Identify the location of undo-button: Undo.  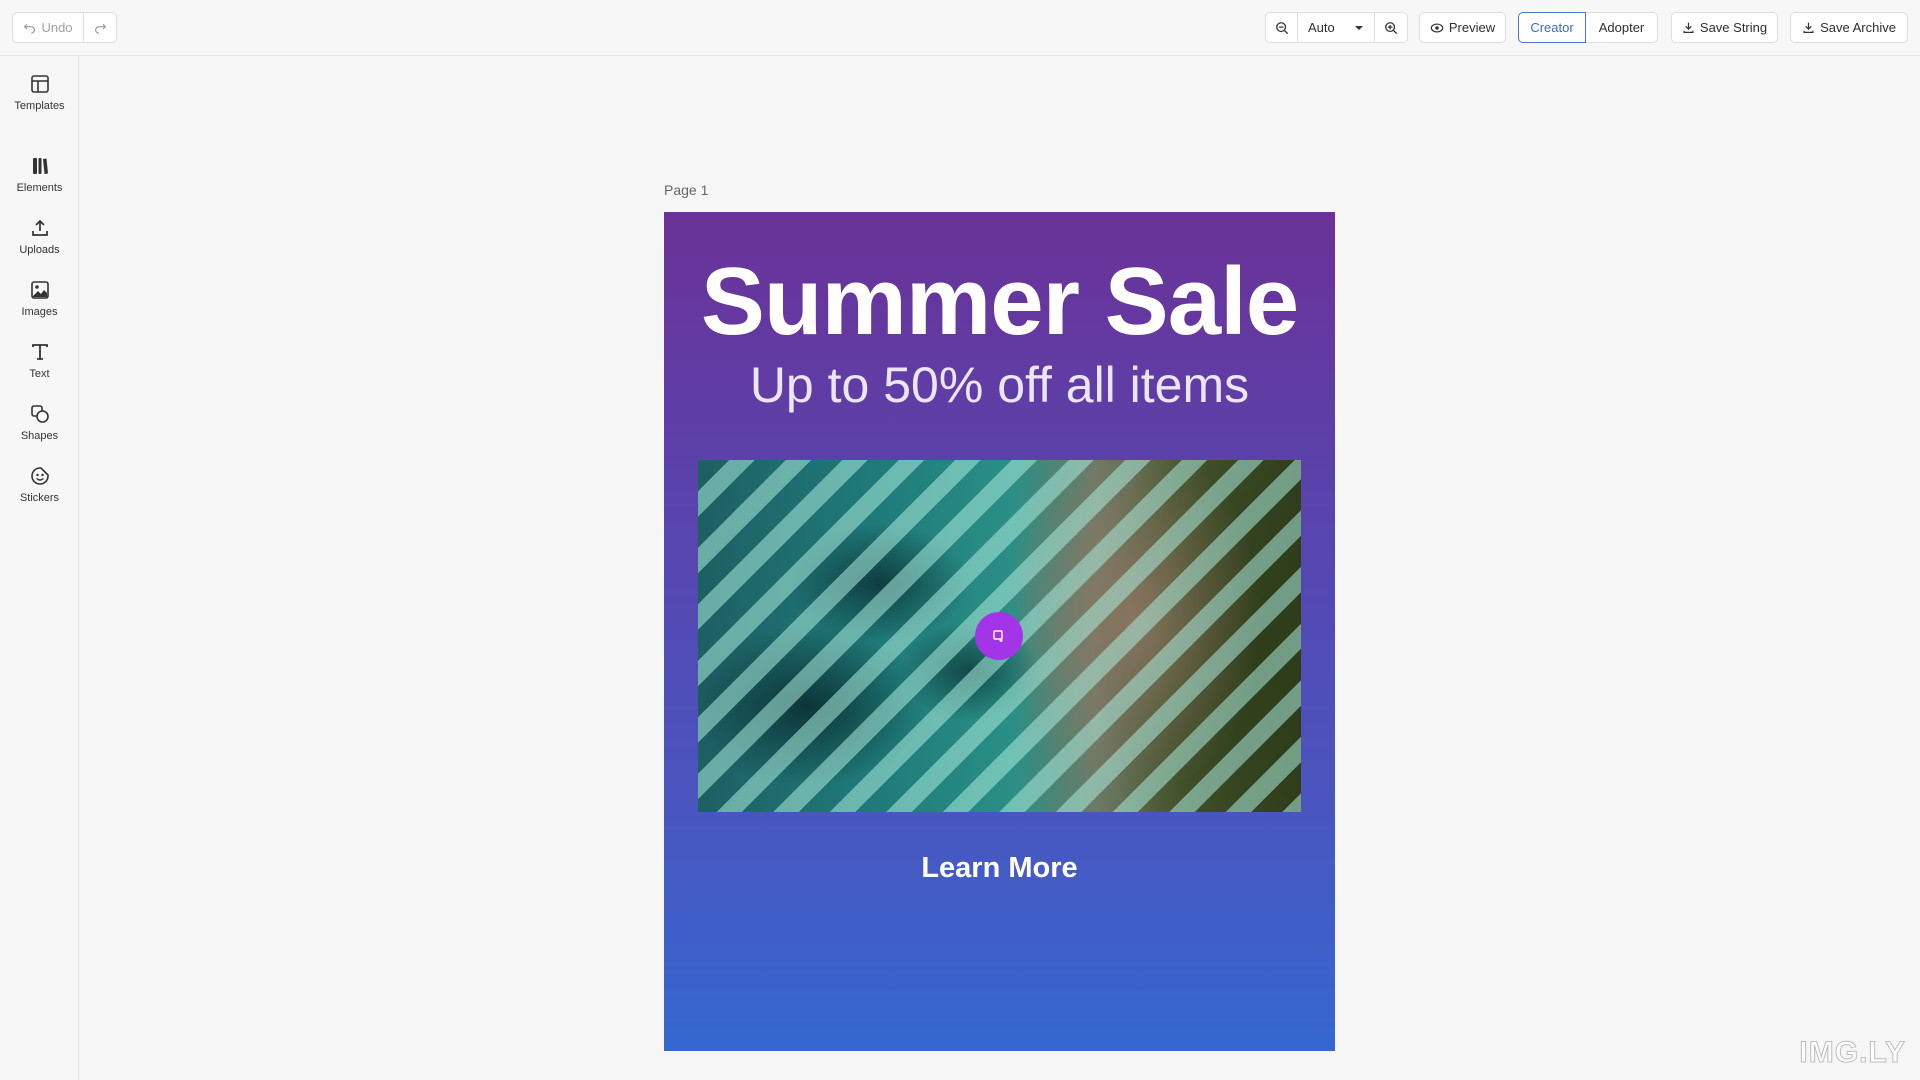
(48, 27).